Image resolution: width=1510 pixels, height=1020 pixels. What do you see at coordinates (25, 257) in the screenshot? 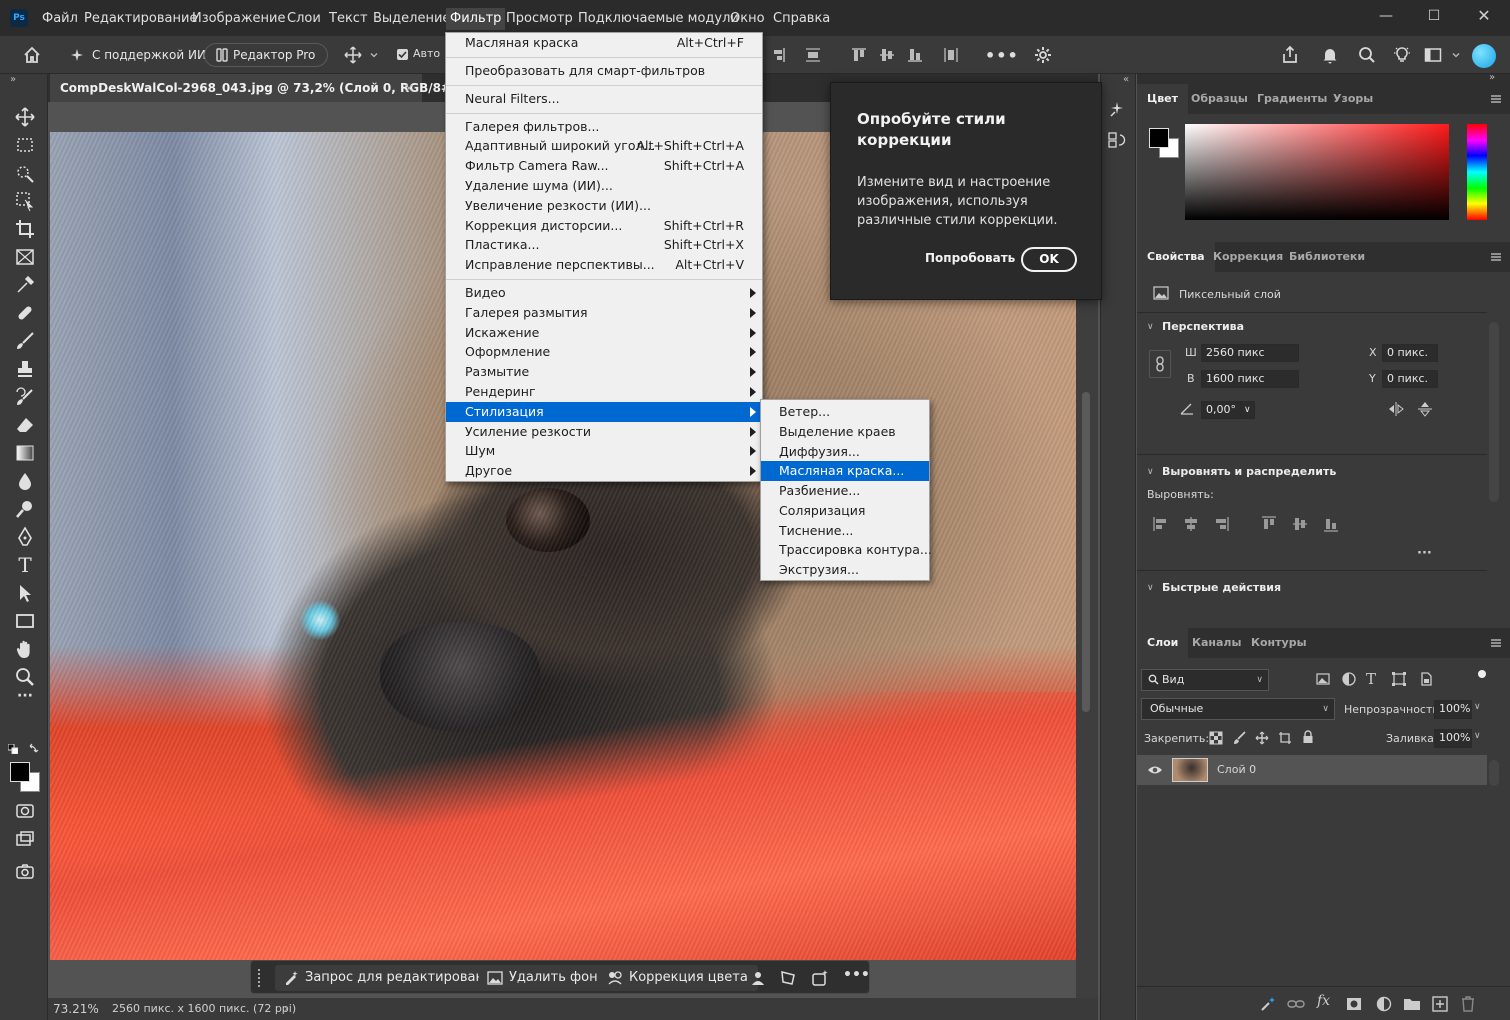
I see `frame-tool-icon` at bounding box center [25, 257].